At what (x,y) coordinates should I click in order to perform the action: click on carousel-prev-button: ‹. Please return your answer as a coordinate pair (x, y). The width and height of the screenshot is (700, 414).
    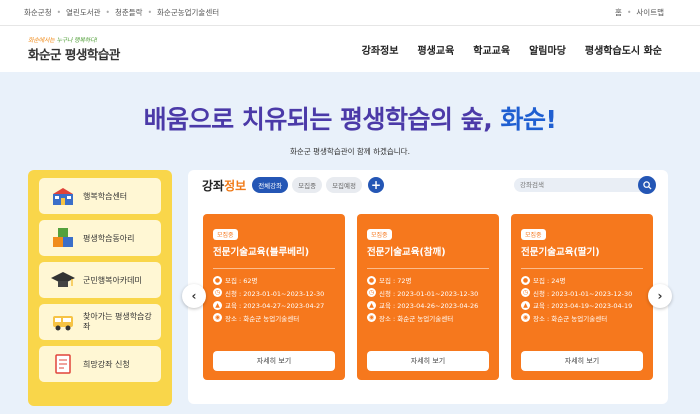
    Looking at the image, I should click on (194, 296).